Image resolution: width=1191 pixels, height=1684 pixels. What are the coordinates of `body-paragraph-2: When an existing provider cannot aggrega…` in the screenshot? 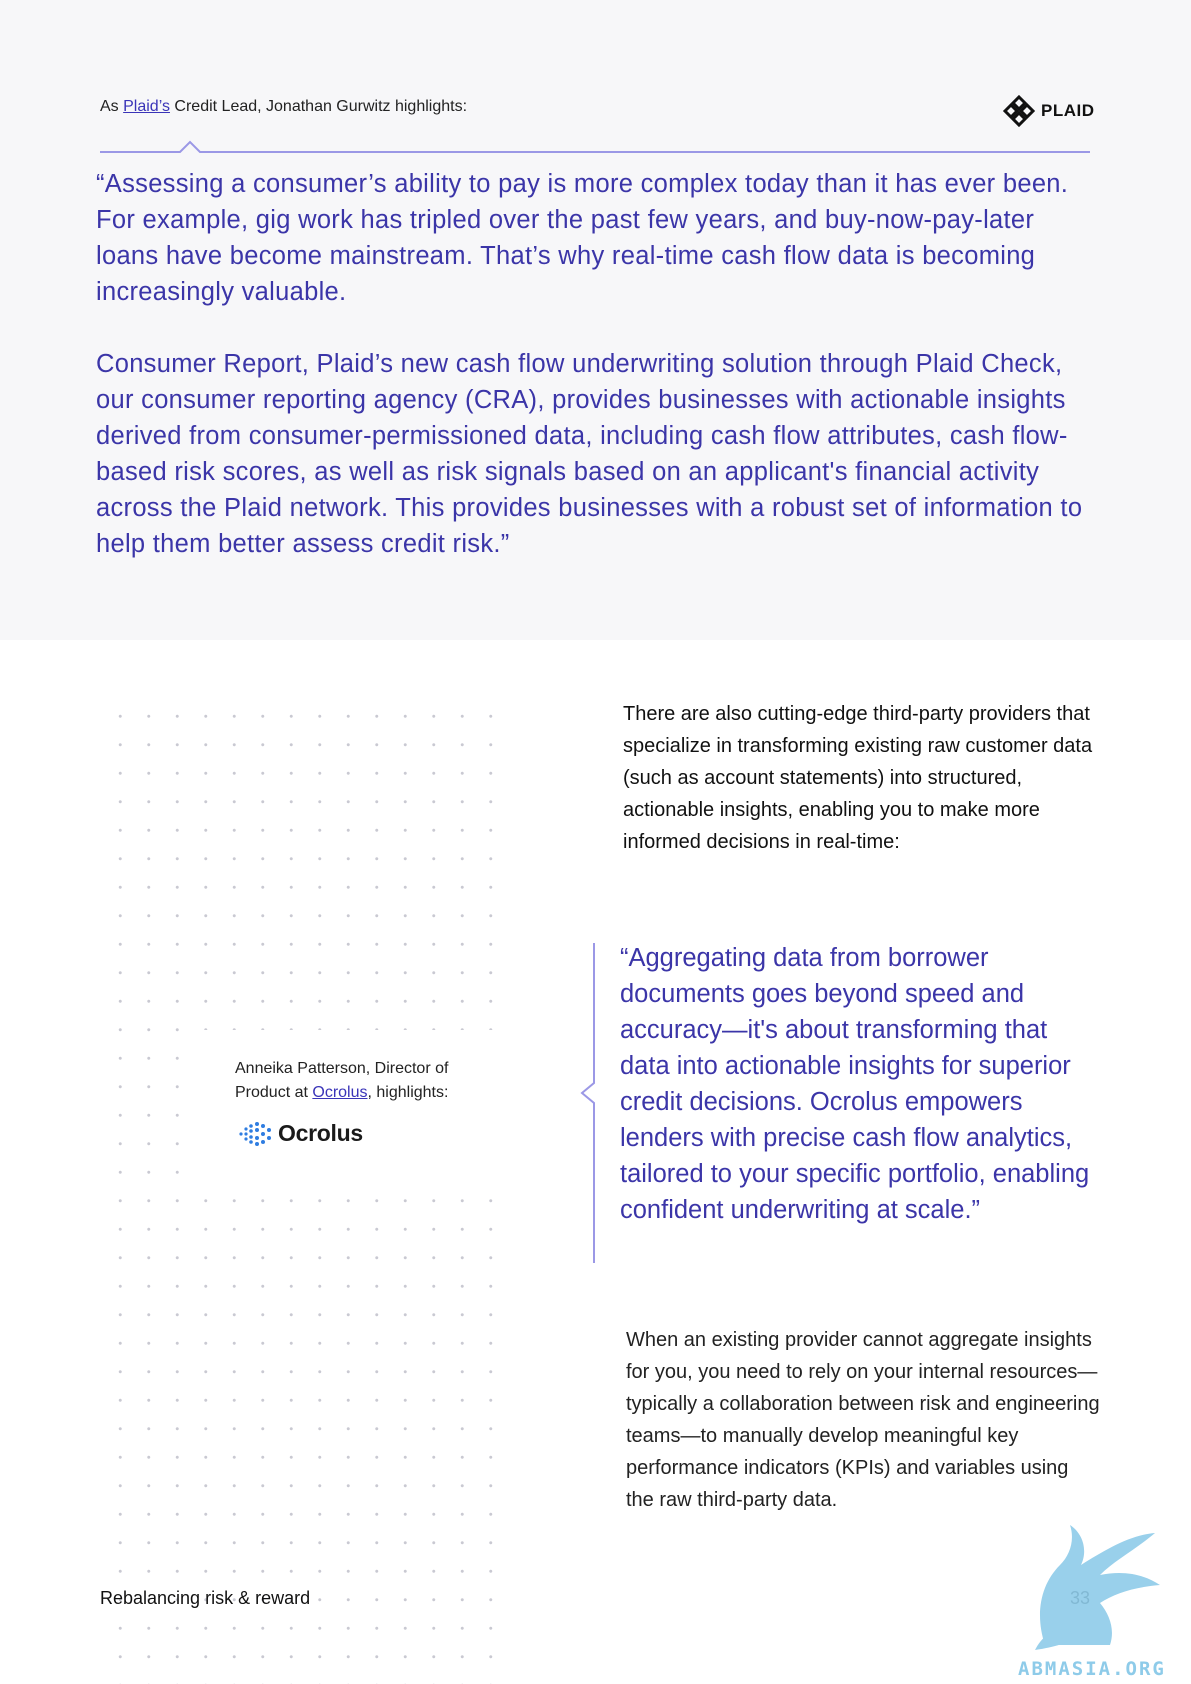 It's located at (863, 1420).